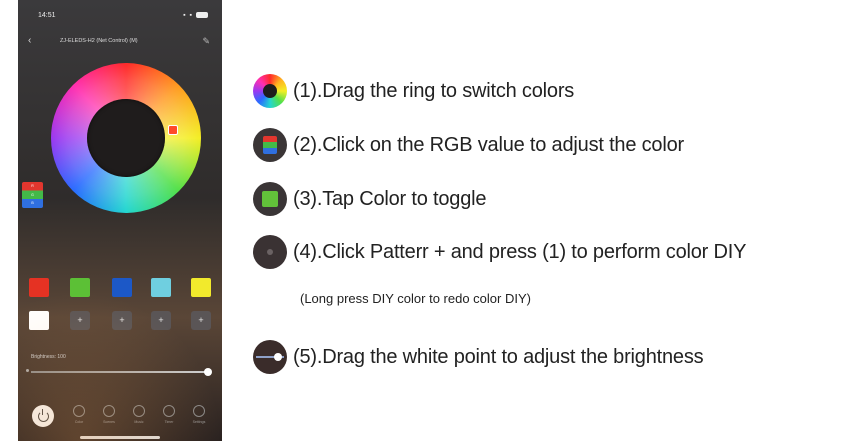 This screenshot has width=841, height=441. Describe the element at coordinates (169, 422) in the screenshot. I see `tab-label: Timer` at that location.